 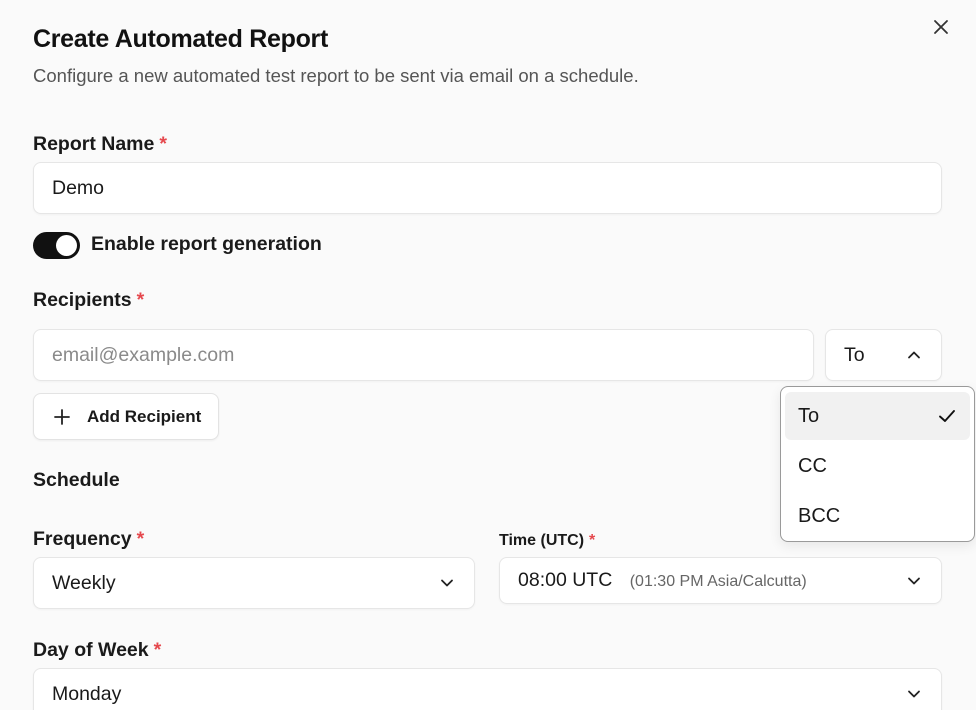 What do you see at coordinates (180, 39) in the screenshot?
I see `dialog-title: Create Automated Report` at bounding box center [180, 39].